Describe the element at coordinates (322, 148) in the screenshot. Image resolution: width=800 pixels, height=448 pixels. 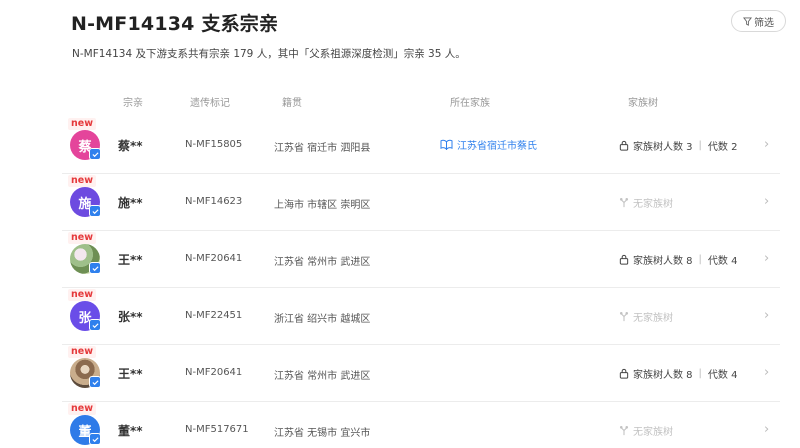
I see `origin-place: 江苏省 宿迁市 泗阳县` at that location.